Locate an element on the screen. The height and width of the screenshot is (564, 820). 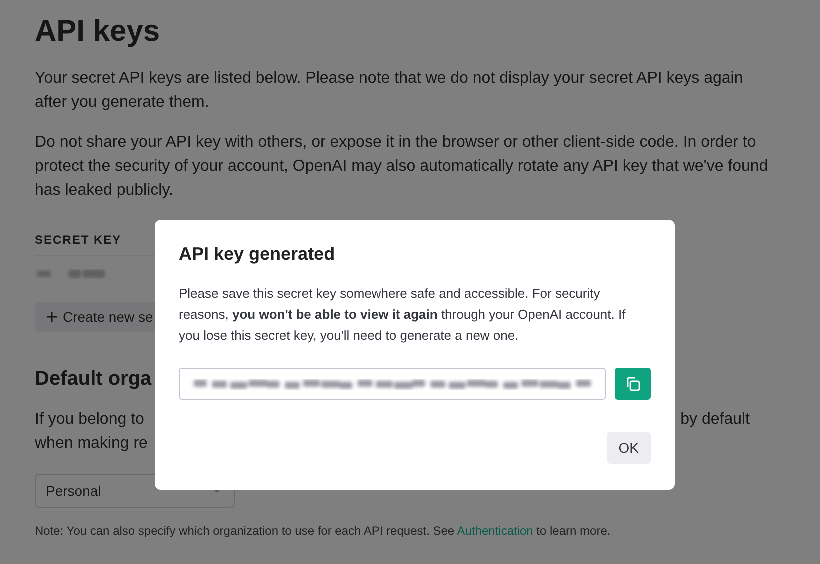
section-heading: Default orga is located at coordinates (94, 379).